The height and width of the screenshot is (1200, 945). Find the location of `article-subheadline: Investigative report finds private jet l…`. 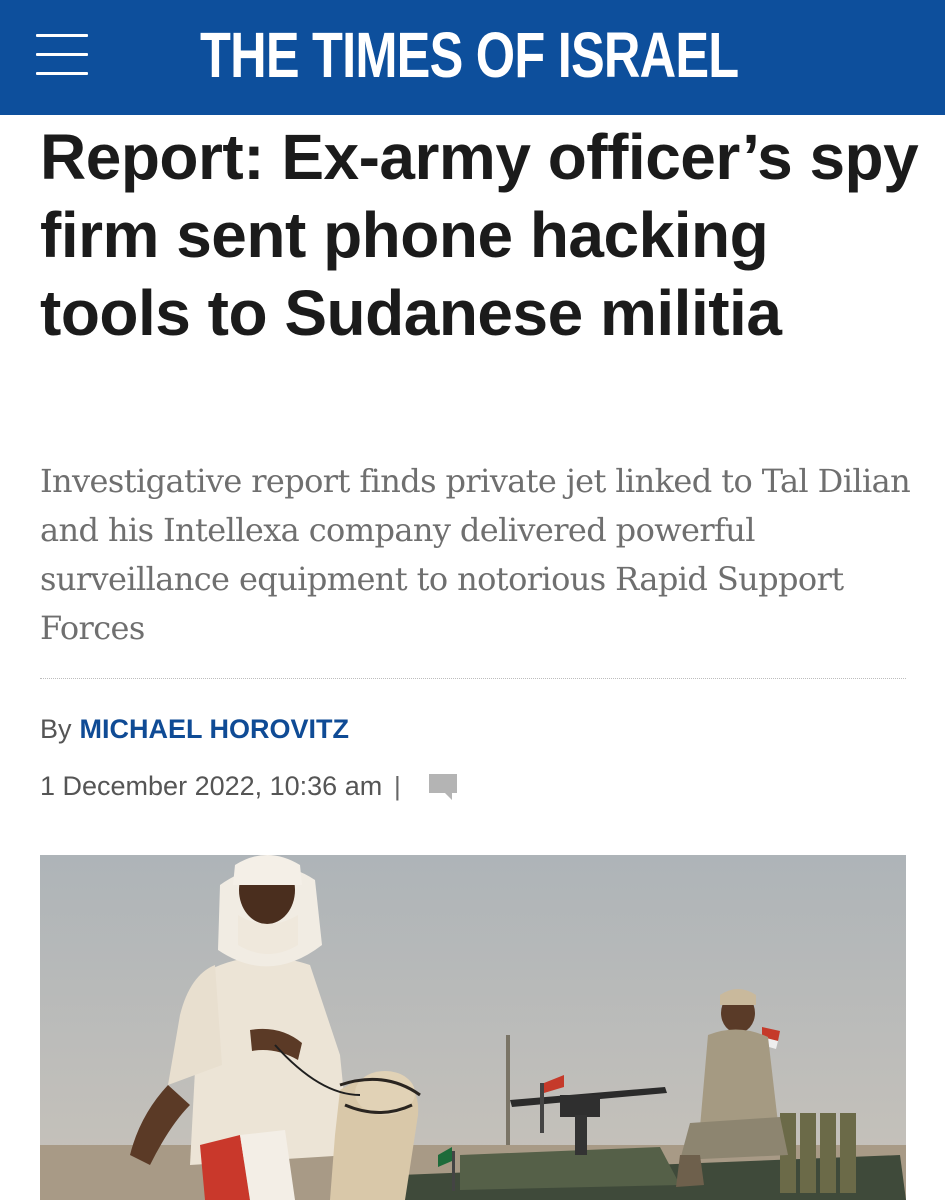

article-subheadline: Investigative report finds private jet l… is located at coordinates (475, 554).